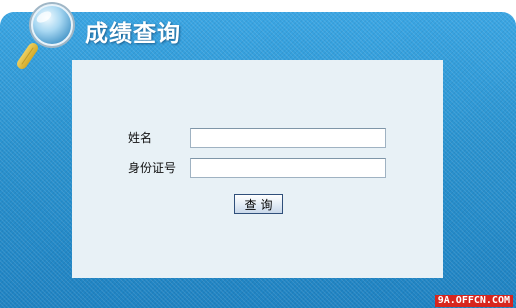 This screenshot has width=516, height=308. Describe the element at coordinates (152, 168) in the screenshot. I see `id-number-label: 身份证号` at that location.